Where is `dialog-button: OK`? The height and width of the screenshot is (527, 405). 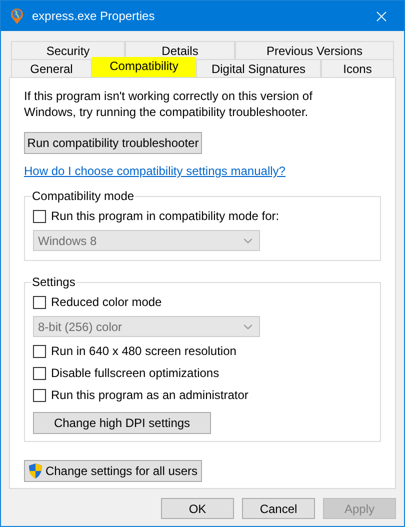 dialog-button: OK is located at coordinates (197, 508).